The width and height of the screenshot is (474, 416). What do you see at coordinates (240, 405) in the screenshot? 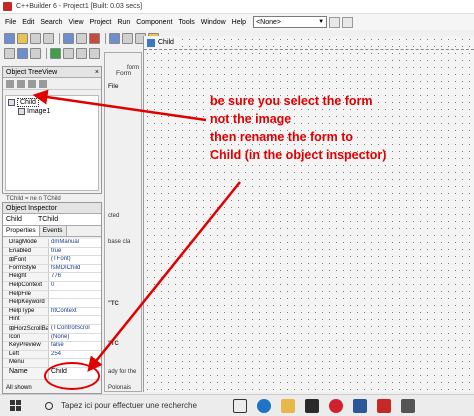
I see `task-view-icon` at bounding box center [240, 405].